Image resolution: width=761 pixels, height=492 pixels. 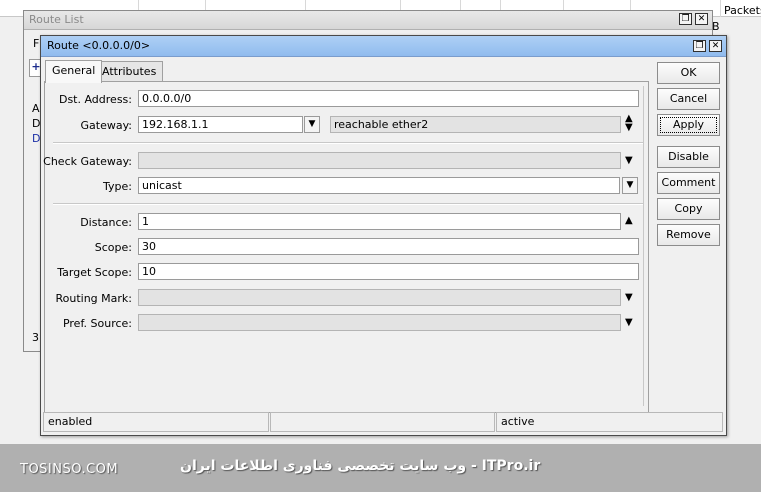 What do you see at coordinates (688, 183) in the screenshot?
I see `comment-button: Comment` at bounding box center [688, 183].